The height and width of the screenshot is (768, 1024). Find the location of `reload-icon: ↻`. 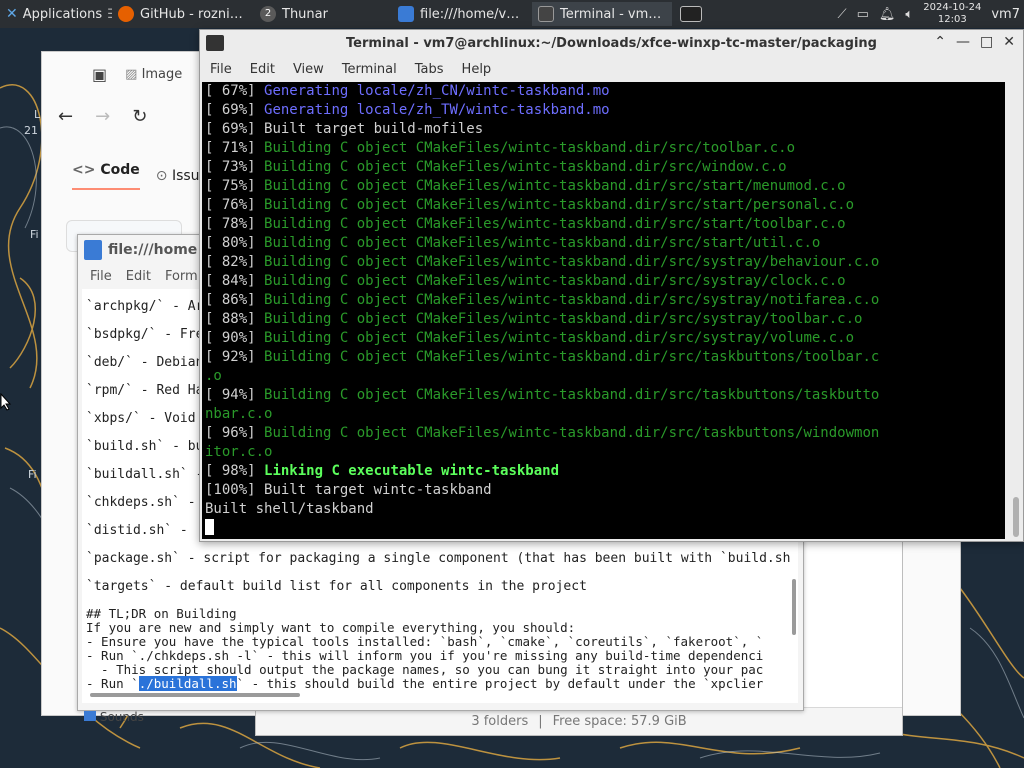

reload-icon: ↻ is located at coordinates (139, 116).